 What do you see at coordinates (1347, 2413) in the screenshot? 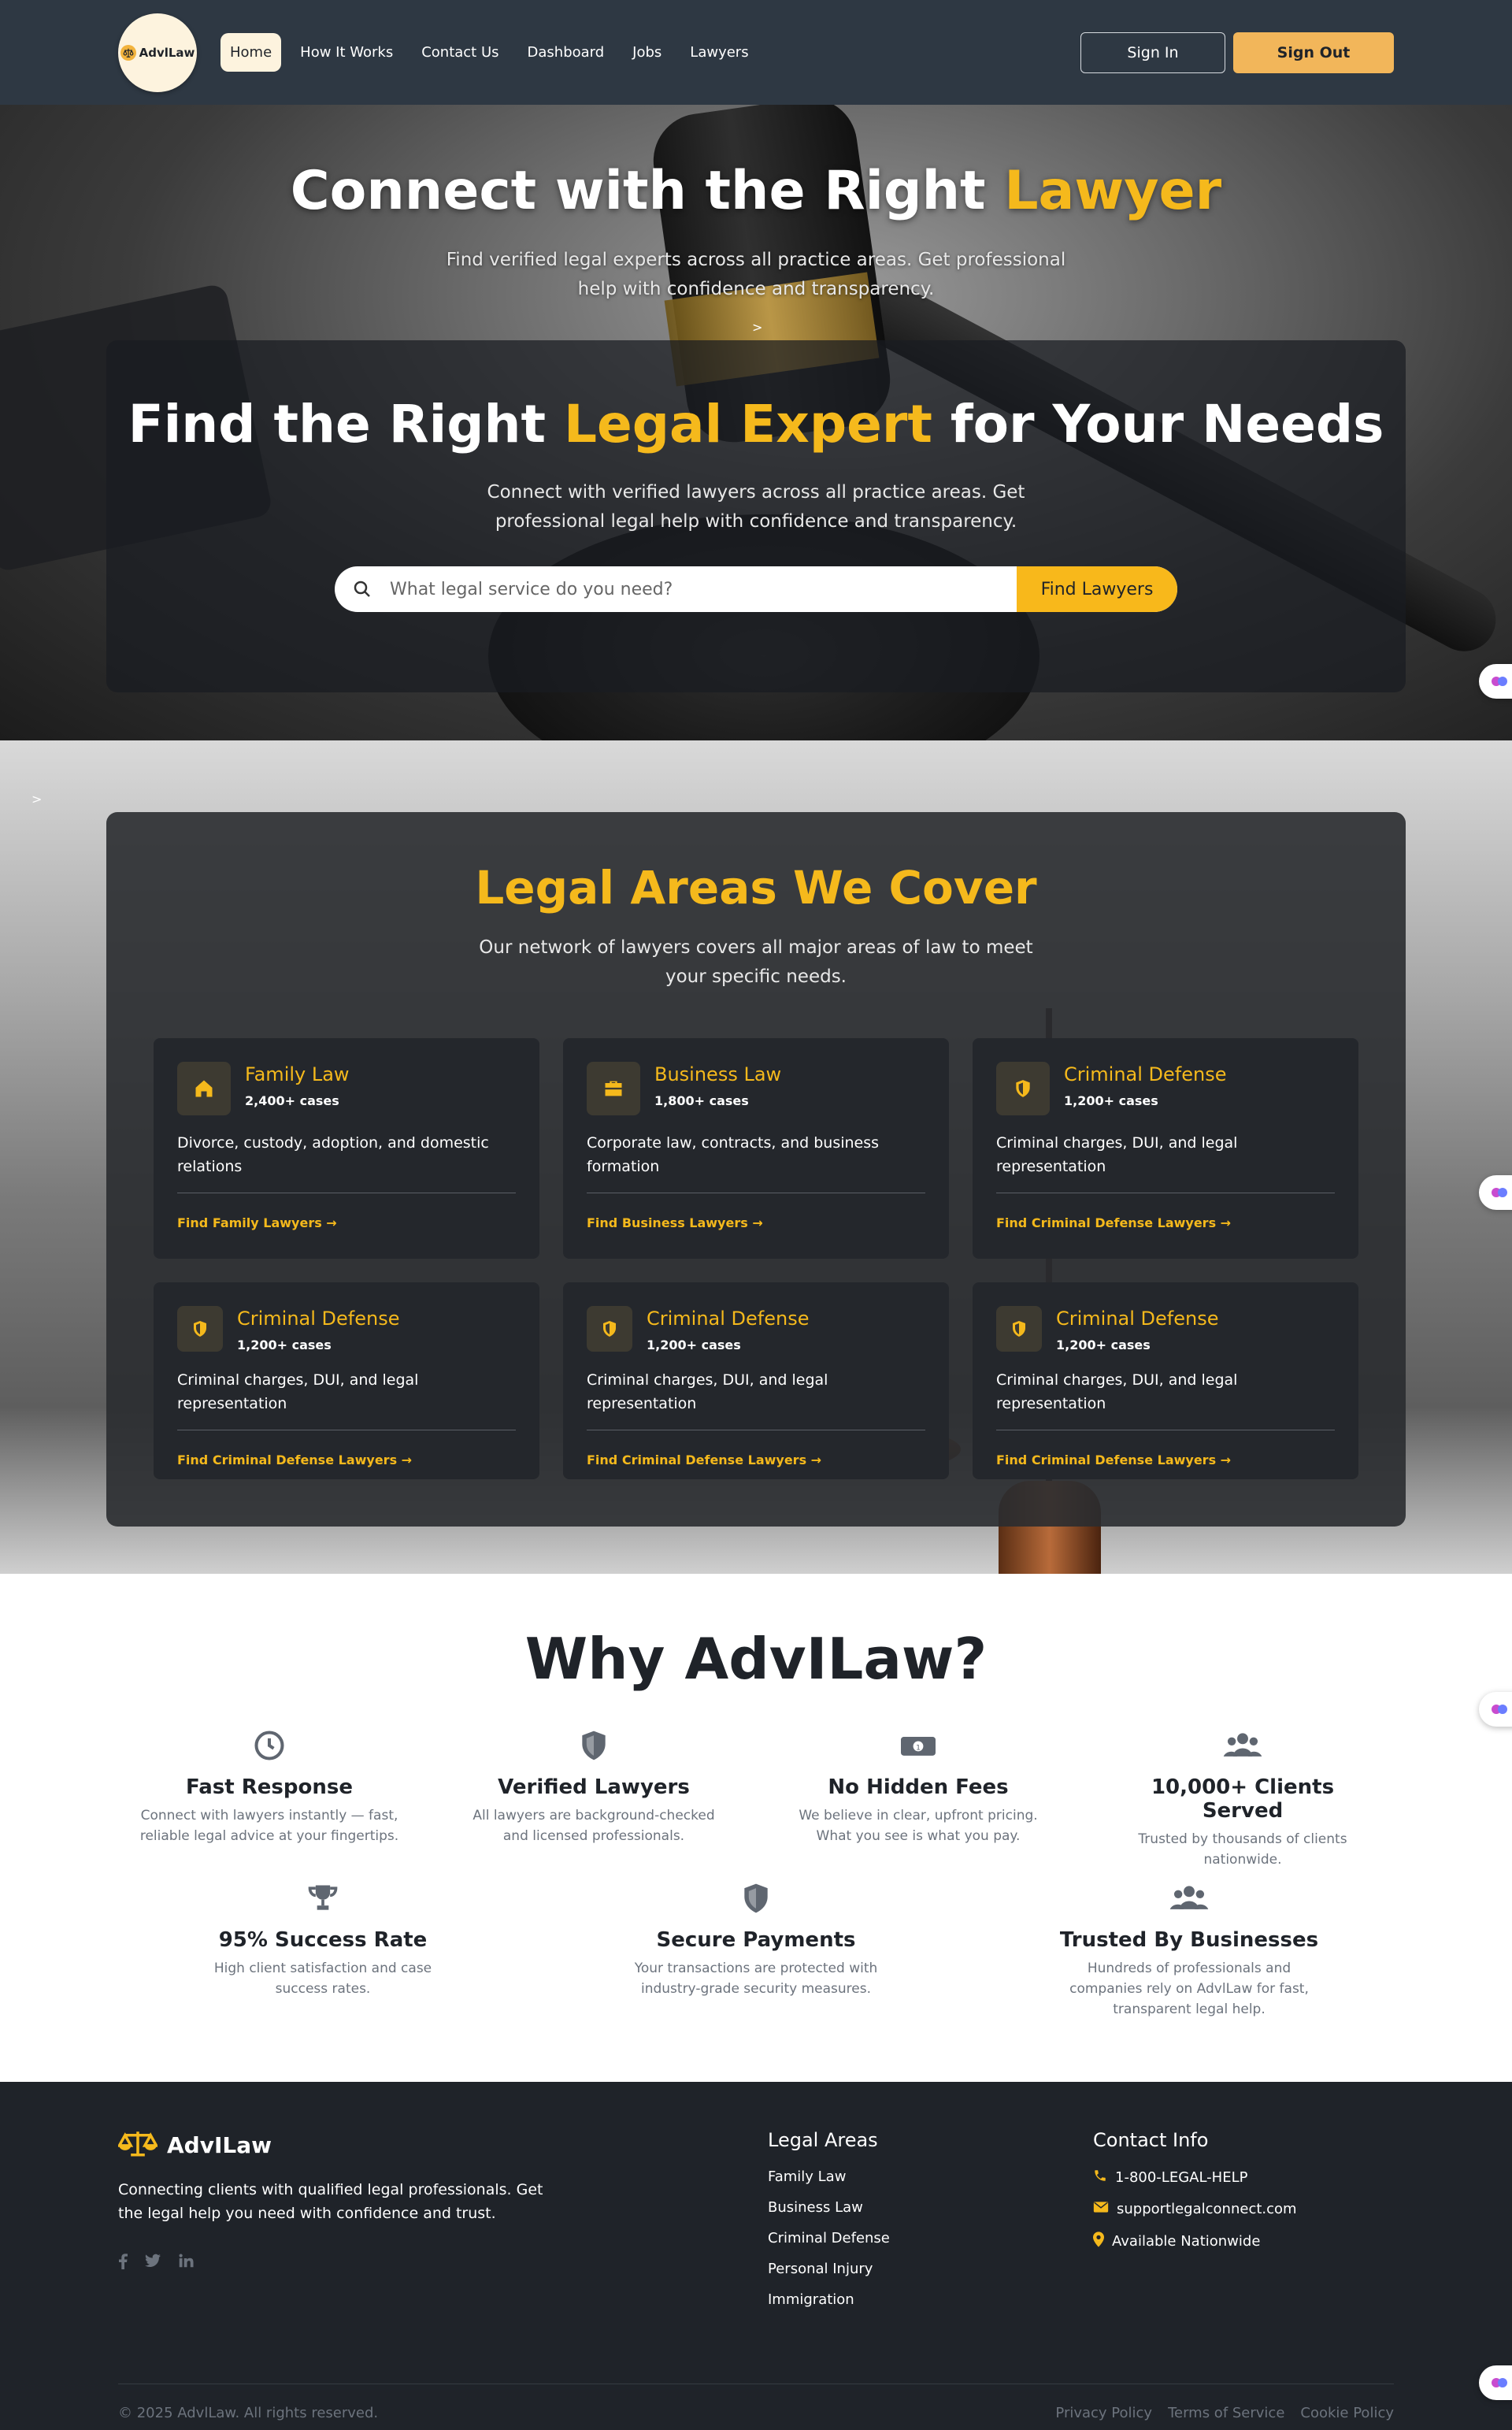
I see `cookie-policy-link: Cookie Policy` at bounding box center [1347, 2413].